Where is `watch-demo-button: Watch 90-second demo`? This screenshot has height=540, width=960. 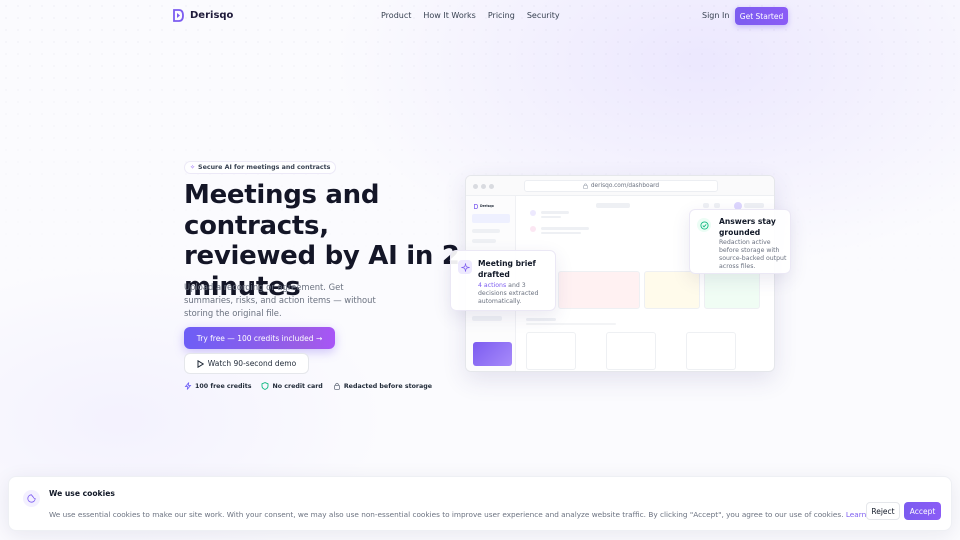
watch-demo-button: Watch 90-second demo is located at coordinates (246, 363).